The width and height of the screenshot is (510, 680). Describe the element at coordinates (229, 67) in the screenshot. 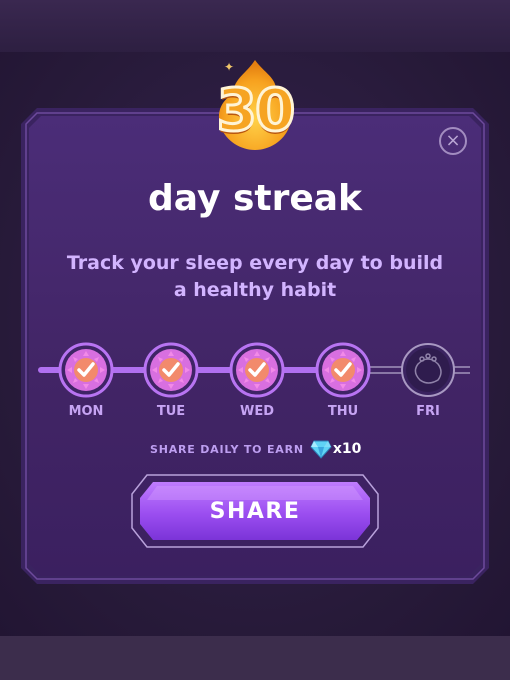

I see `sparkle-icon: ✦` at that location.